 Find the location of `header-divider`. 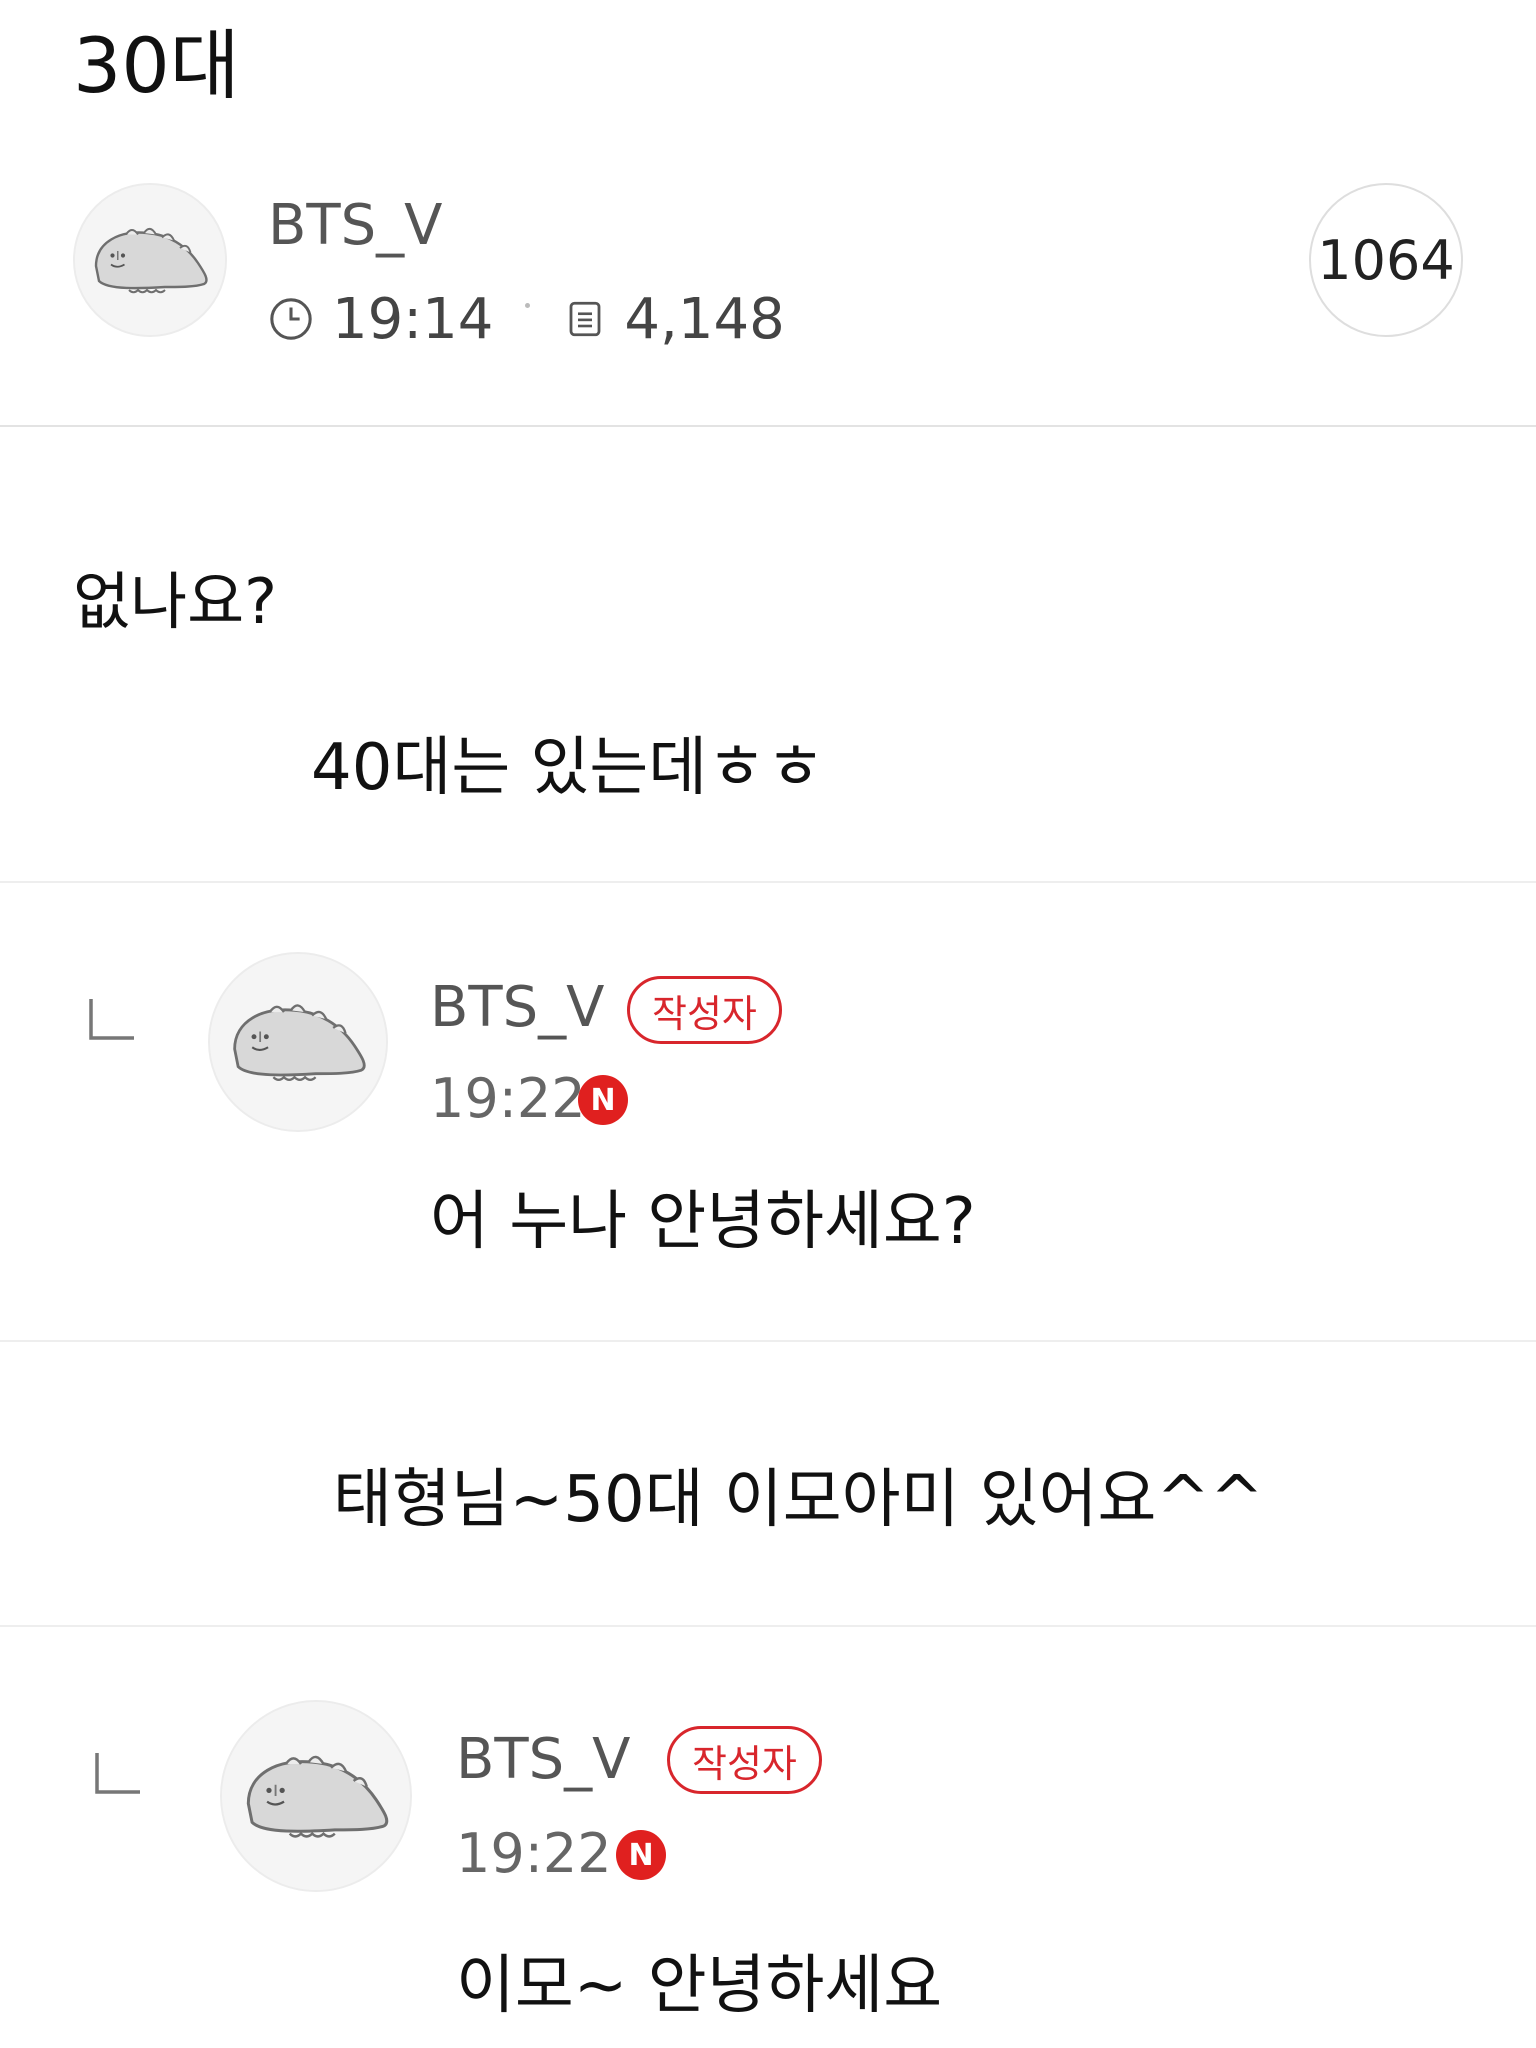

header-divider is located at coordinates (768, 426).